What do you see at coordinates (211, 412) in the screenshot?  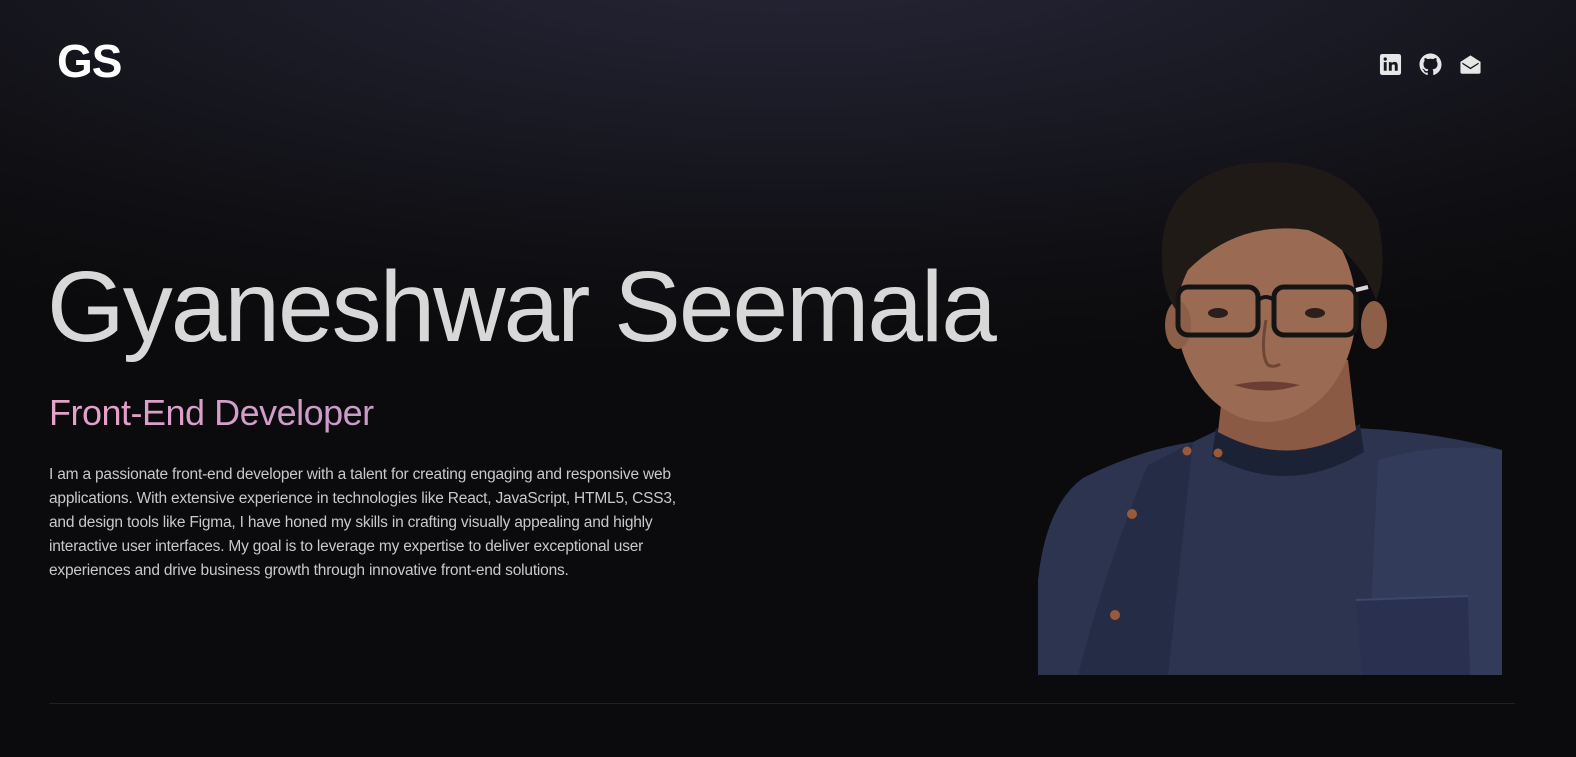 I see `hero-role: Front-End Developer` at bounding box center [211, 412].